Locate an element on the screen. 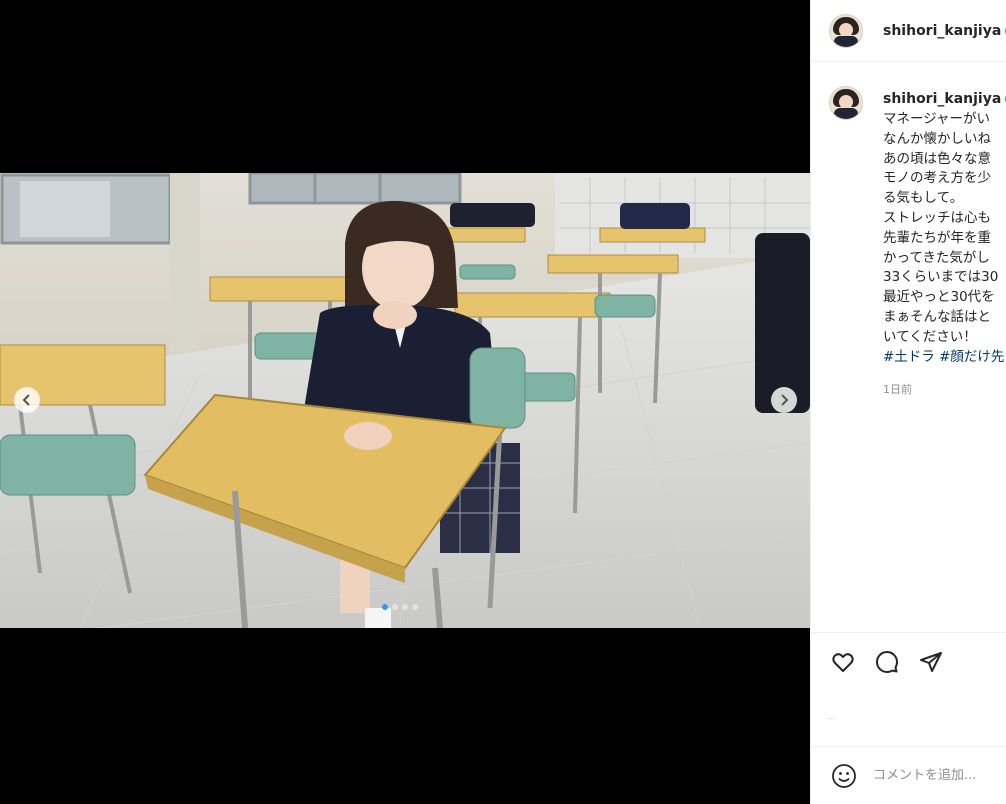 This screenshot has height=804, width=1006. post-header: shihori_kanjiya is located at coordinates (908, 31).